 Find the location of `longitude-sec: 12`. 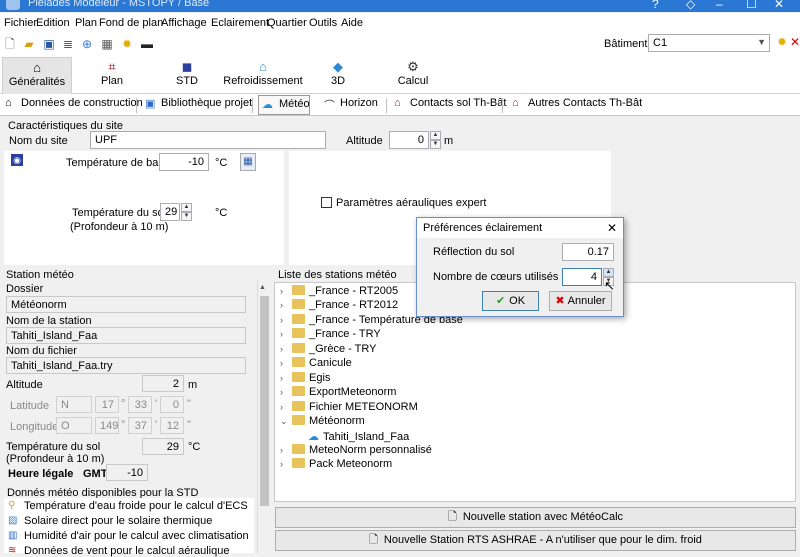

longitude-sec: 12 is located at coordinates (172, 425).